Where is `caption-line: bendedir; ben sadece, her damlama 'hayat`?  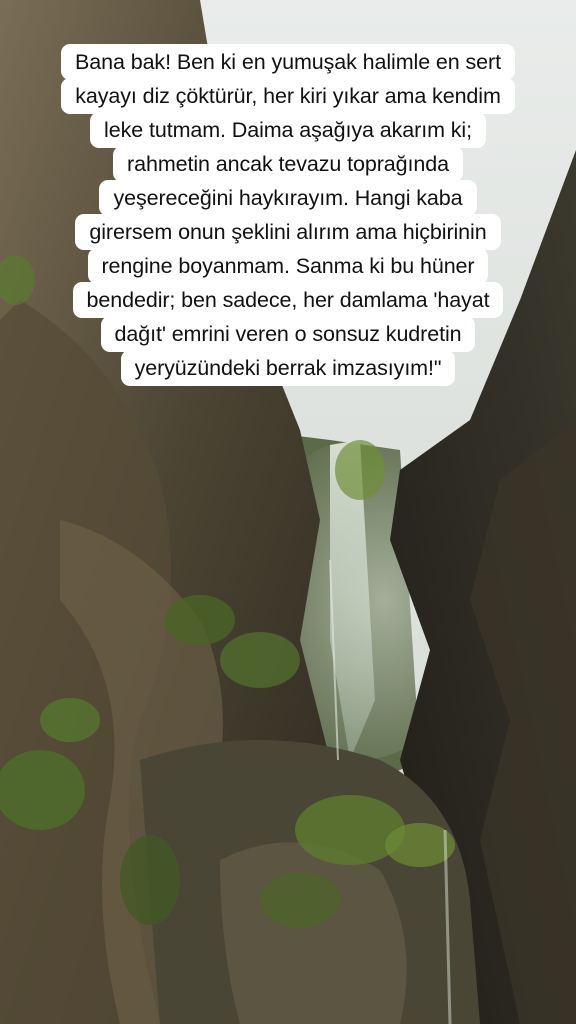 caption-line: bendedir; ben sadece, her damlama 'hayat is located at coordinates (288, 300).